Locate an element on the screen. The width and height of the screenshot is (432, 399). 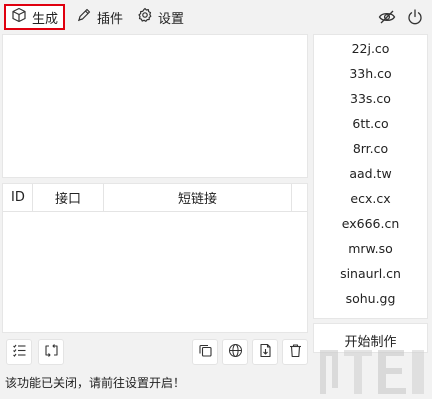
plugins-label: 插件 is located at coordinates (110, 19).